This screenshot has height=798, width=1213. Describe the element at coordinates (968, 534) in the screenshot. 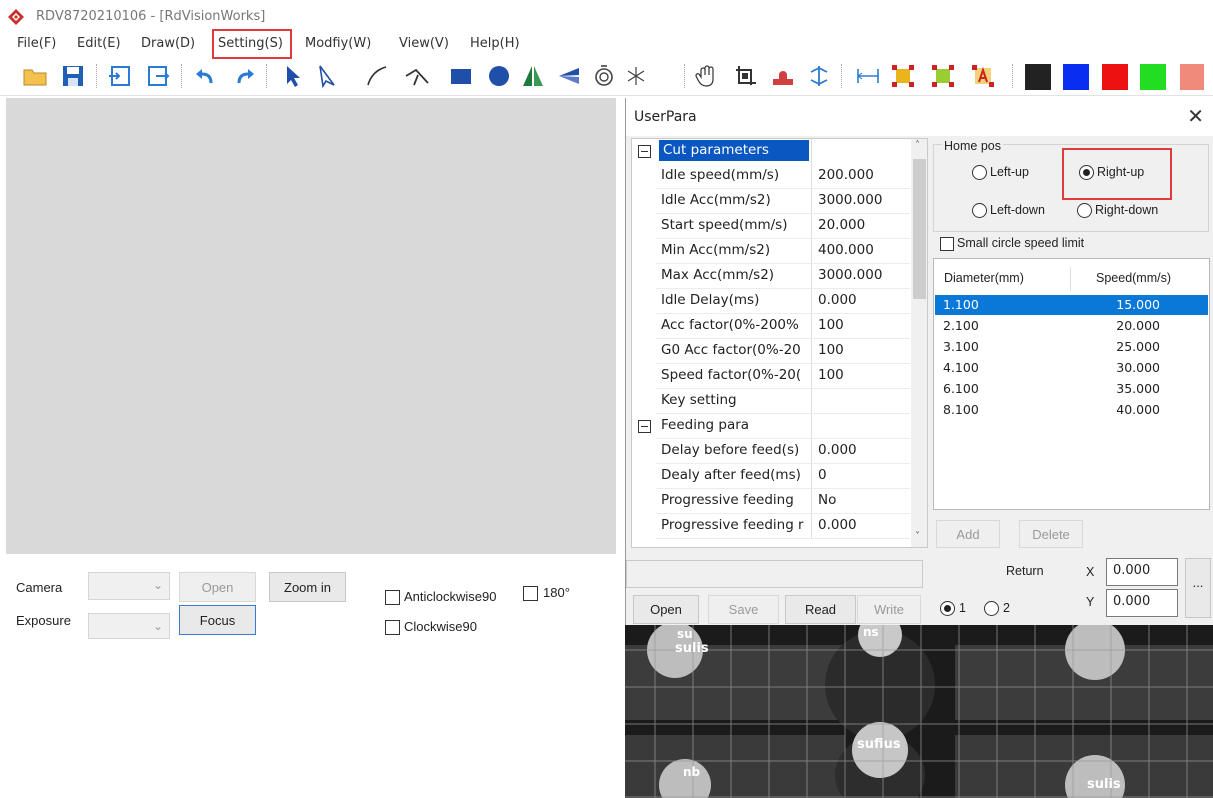

I see `add-button: Add` at that location.